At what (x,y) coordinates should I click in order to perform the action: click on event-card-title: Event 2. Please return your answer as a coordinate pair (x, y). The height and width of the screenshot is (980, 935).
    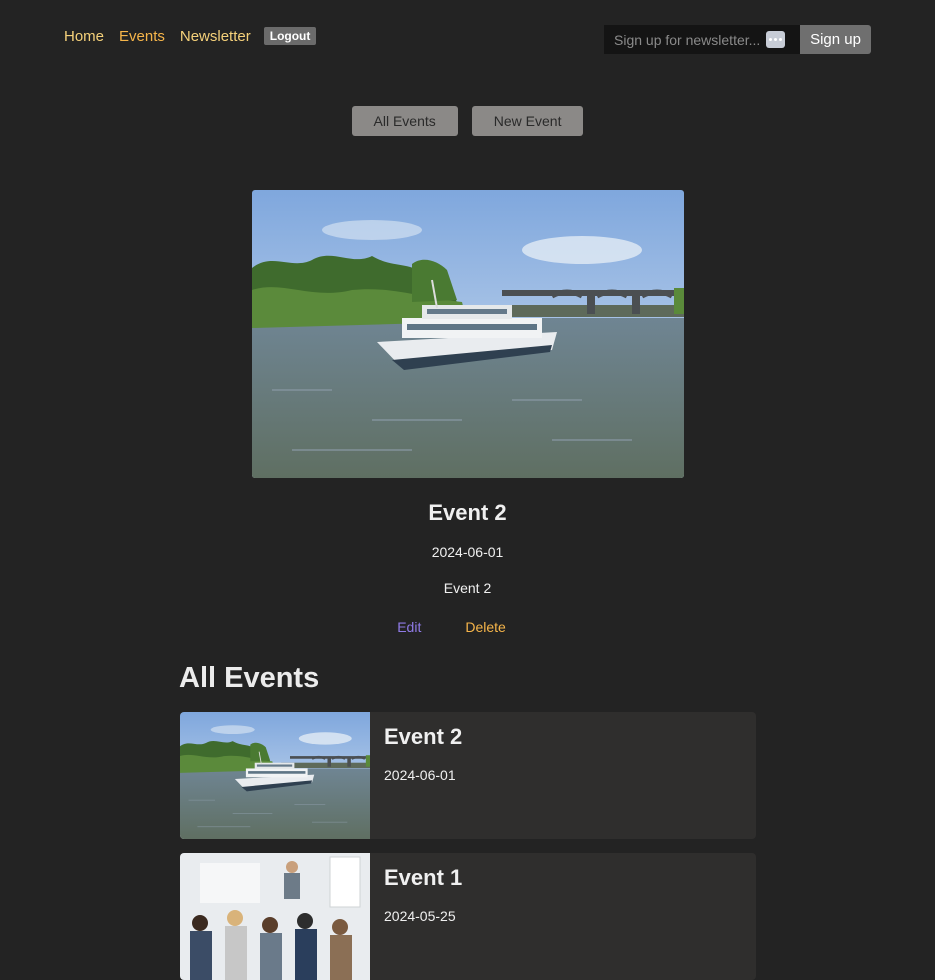
    Looking at the image, I should click on (423, 736).